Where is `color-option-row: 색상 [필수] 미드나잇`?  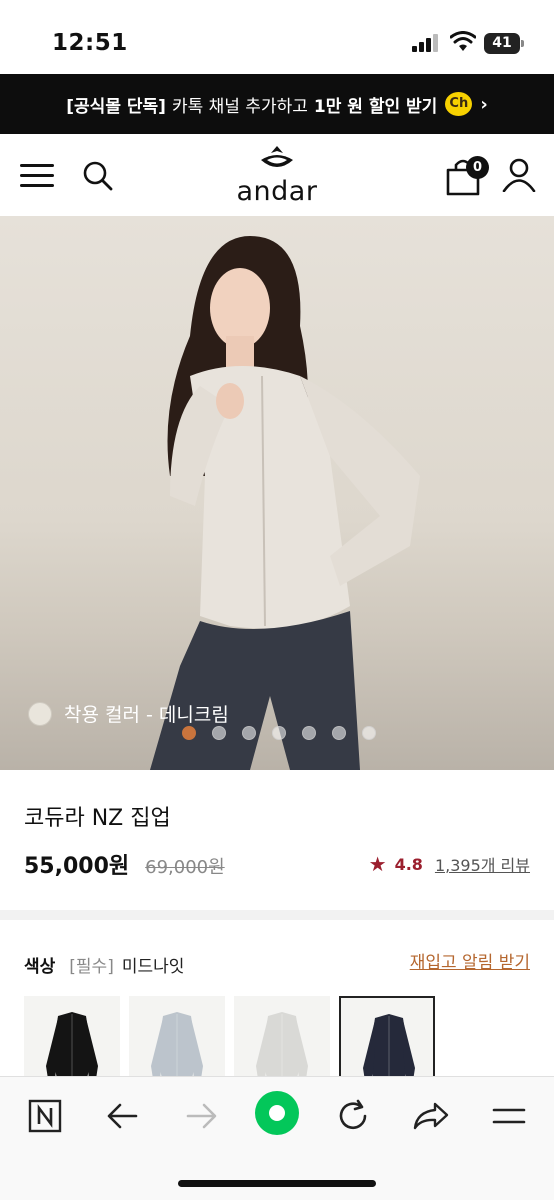 color-option-row: 색상 [필수] 미드나잇 is located at coordinates (104, 964).